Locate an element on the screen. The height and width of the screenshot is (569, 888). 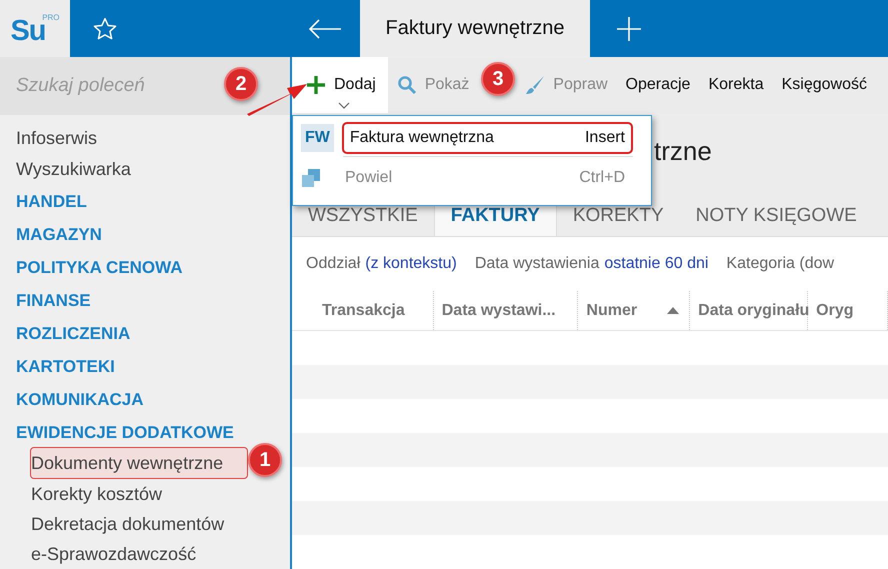
toolbar-button: Operacje is located at coordinates (658, 85).